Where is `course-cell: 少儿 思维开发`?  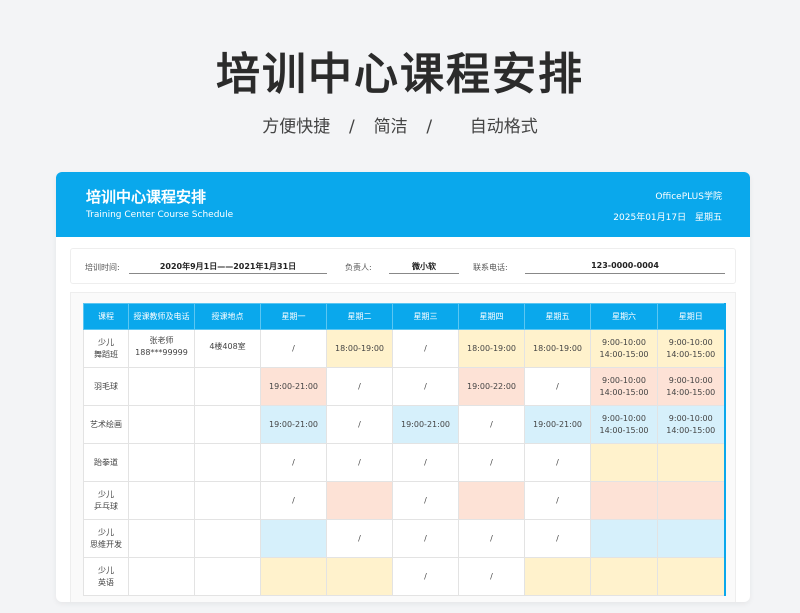 course-cell: 少儿 思维开发 is located at coordinates (106, 538).